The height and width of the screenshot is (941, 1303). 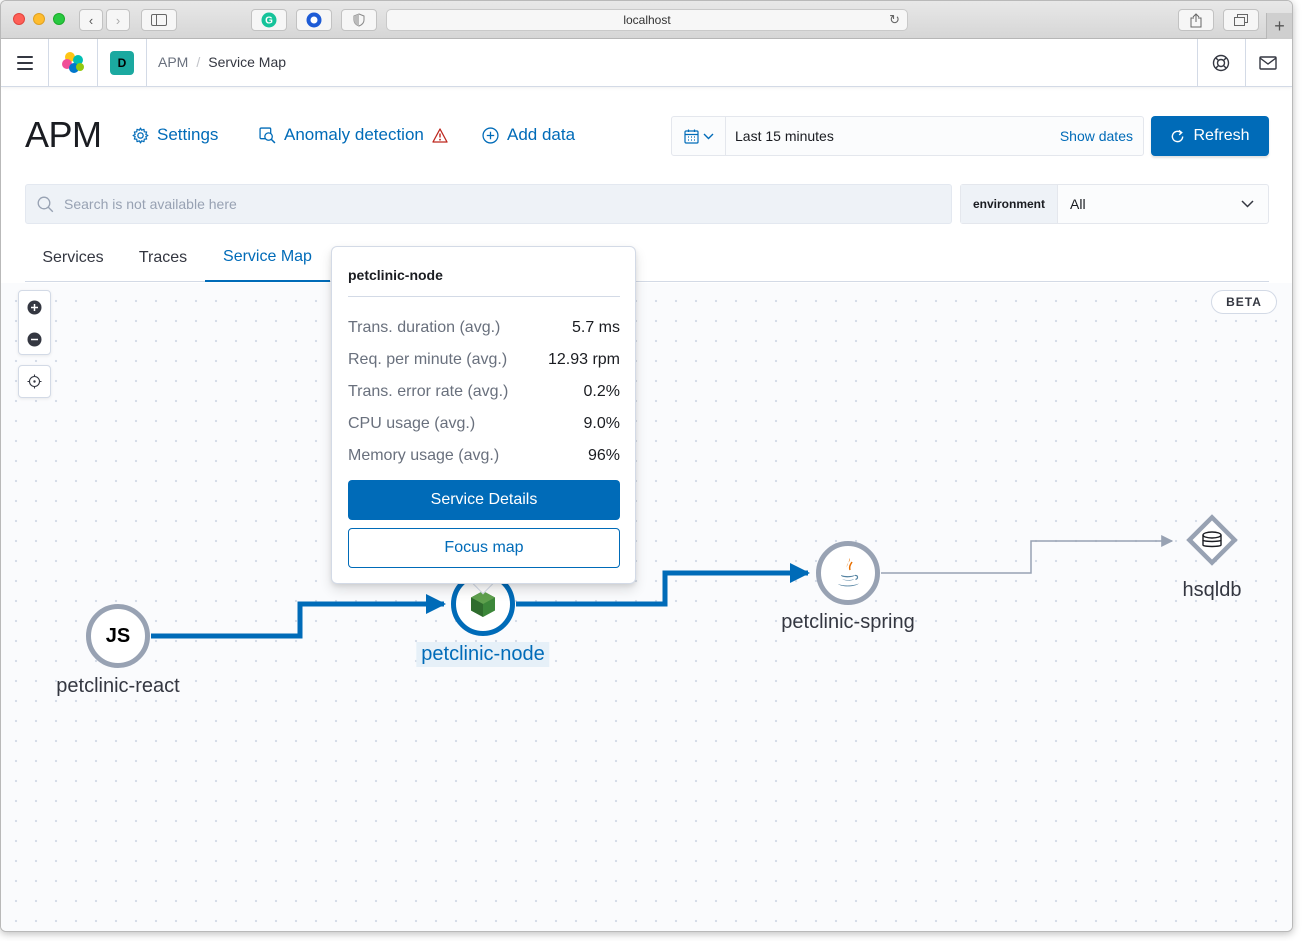 I want to click on plus-icon: +, so click(x=1279, y=25).